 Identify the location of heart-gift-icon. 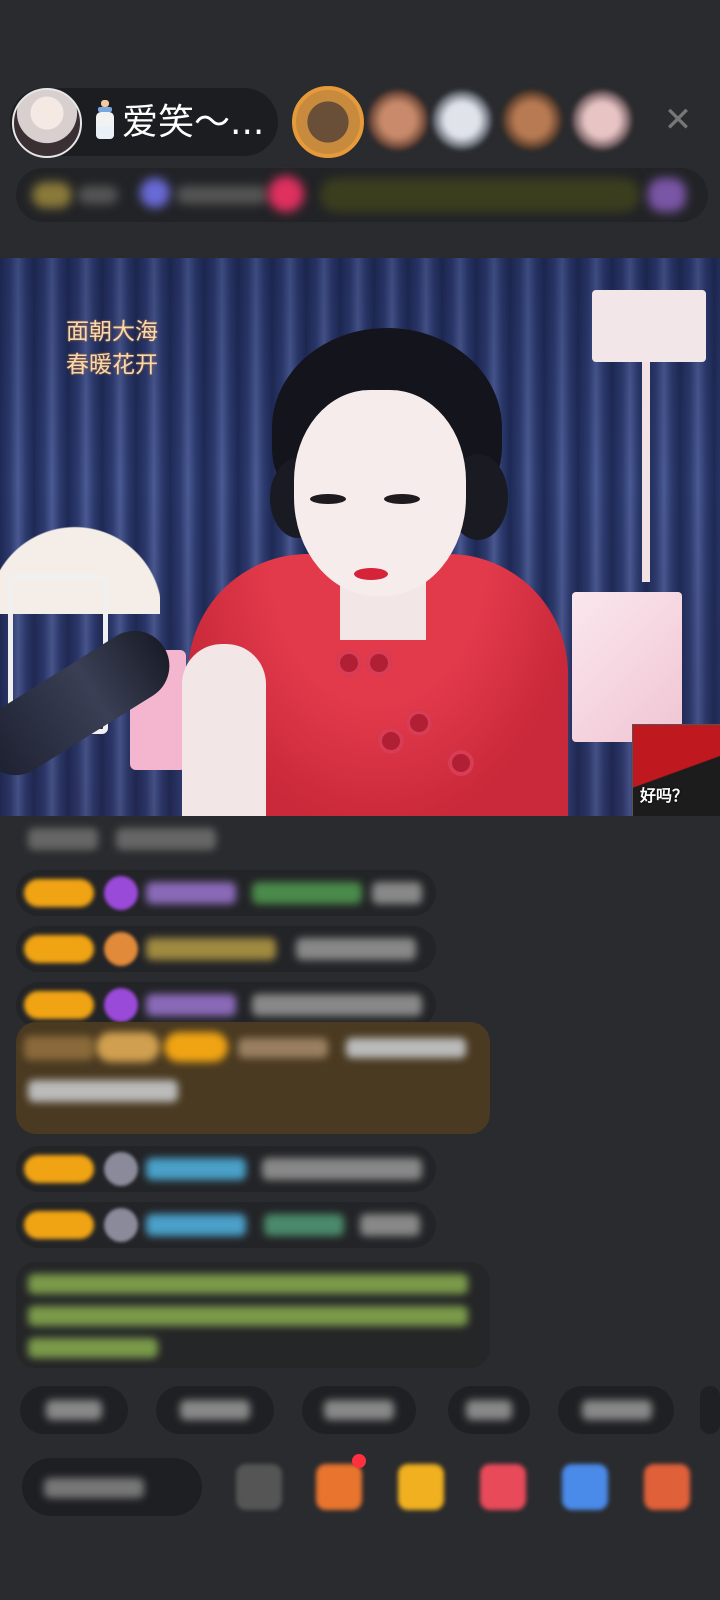
(503, 1487).